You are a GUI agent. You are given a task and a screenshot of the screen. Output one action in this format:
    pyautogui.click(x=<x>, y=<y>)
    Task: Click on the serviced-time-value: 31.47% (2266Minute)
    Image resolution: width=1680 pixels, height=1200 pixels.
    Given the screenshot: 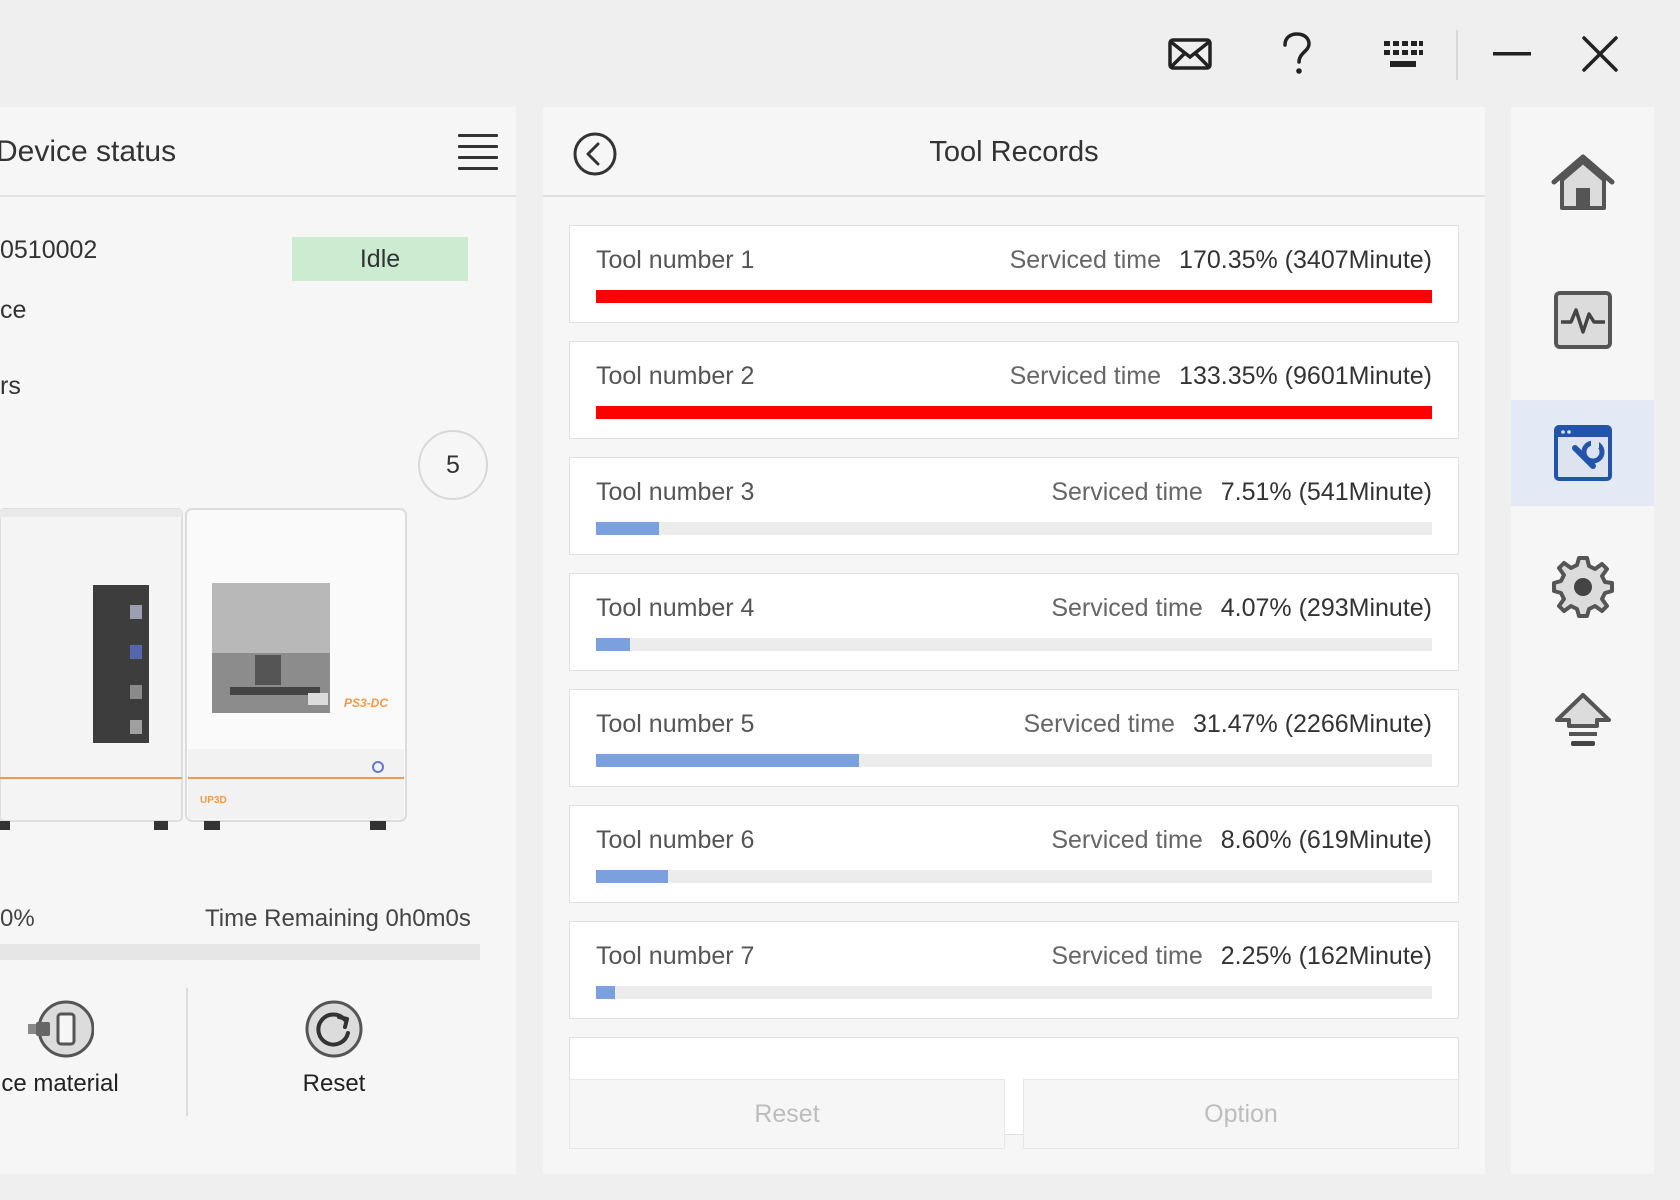 What is the action you would take?
    pyautogui.click(x=1312, y=724)
    